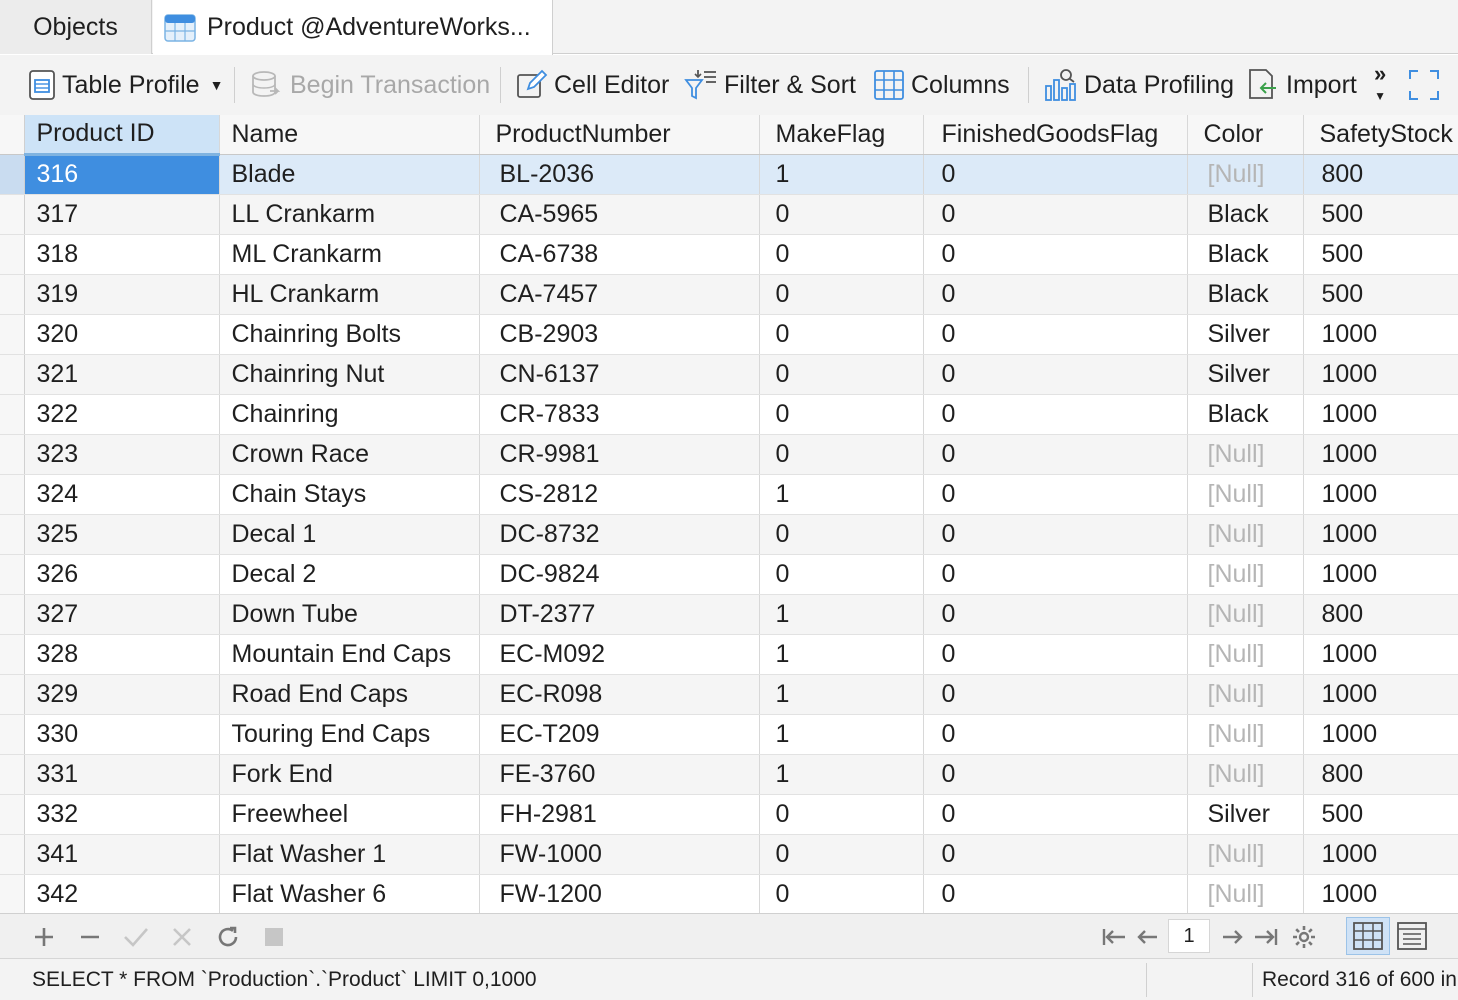 Image resolution: width=1458 pixels, height=1000 pixels. Describe the element at coordinates (1245, 135) in the screenshot. I see `column-header-color: Color` at that location.